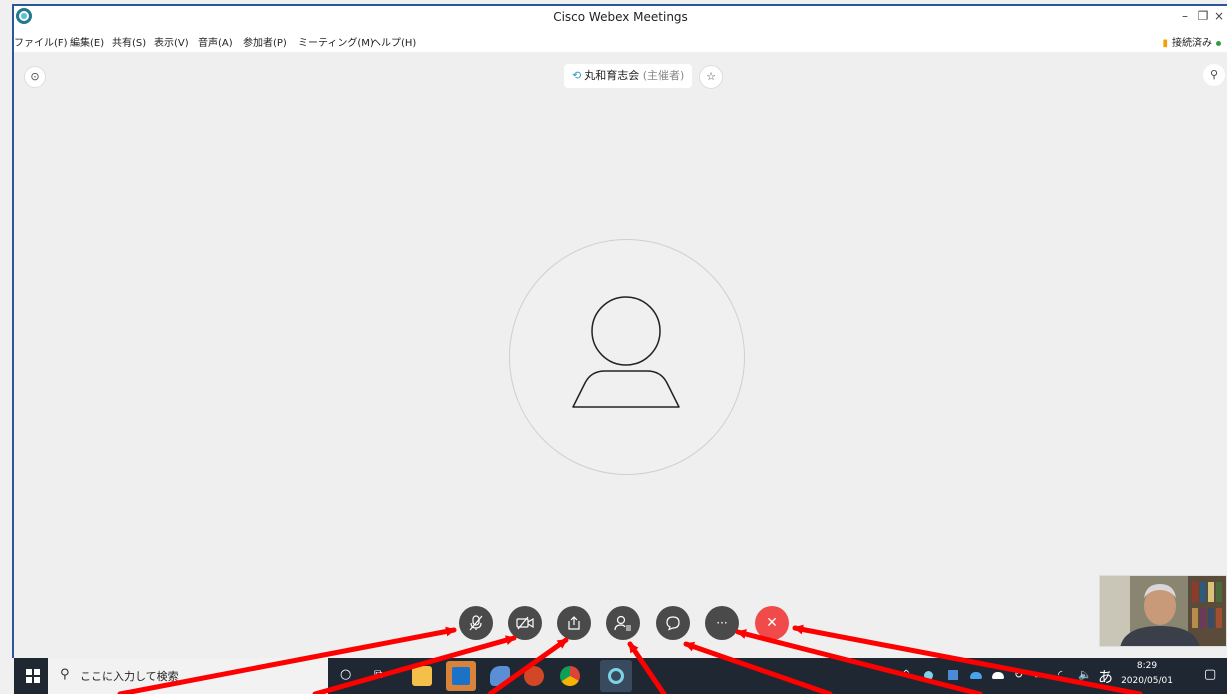 The width and height of the screenshot is (1227, 694). What do you see at coordinates (1210, 674) in the screenshot?
I see `notification-center-icon: ▢` at bounding box center [1210, 674].